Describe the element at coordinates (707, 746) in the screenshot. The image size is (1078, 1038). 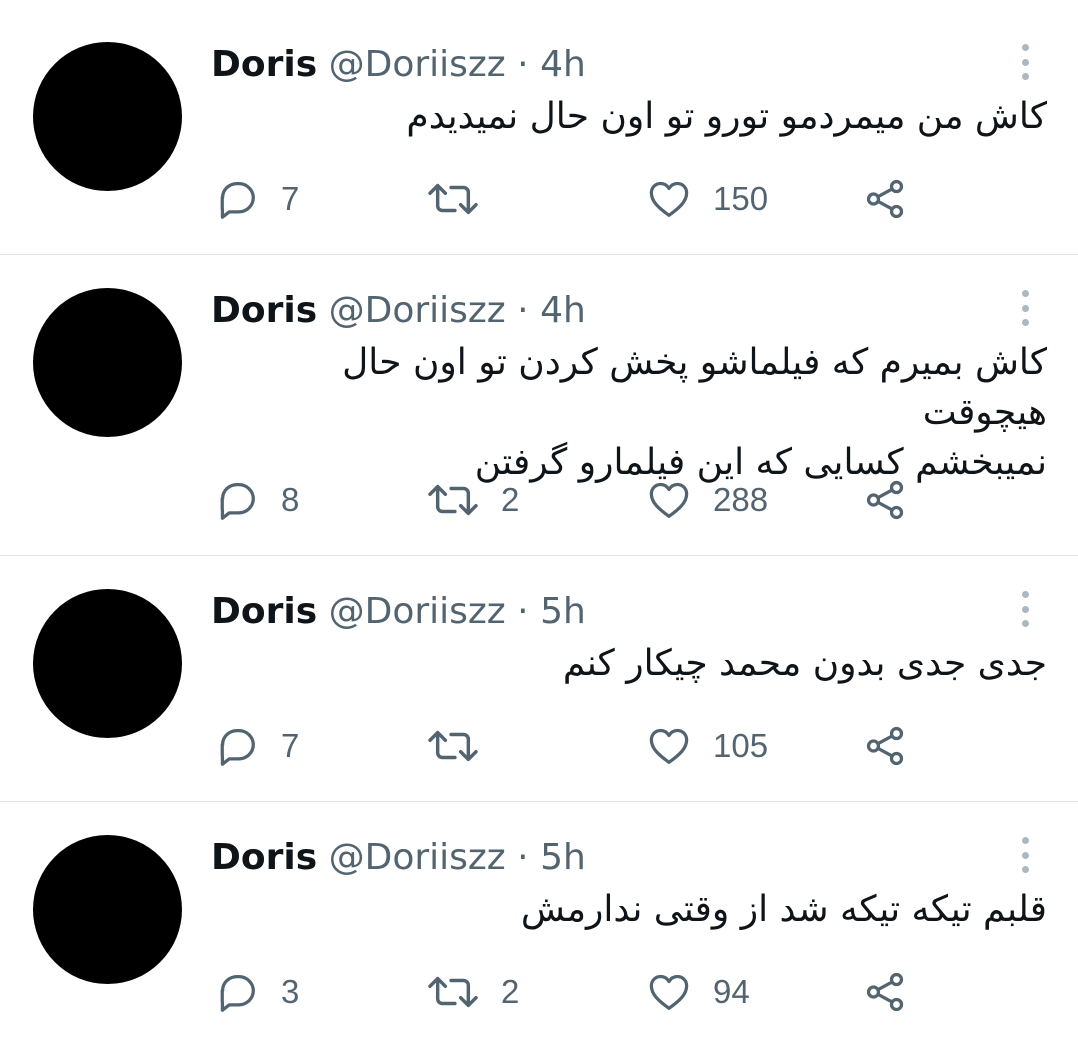
I see `like-button: 105` at that location.